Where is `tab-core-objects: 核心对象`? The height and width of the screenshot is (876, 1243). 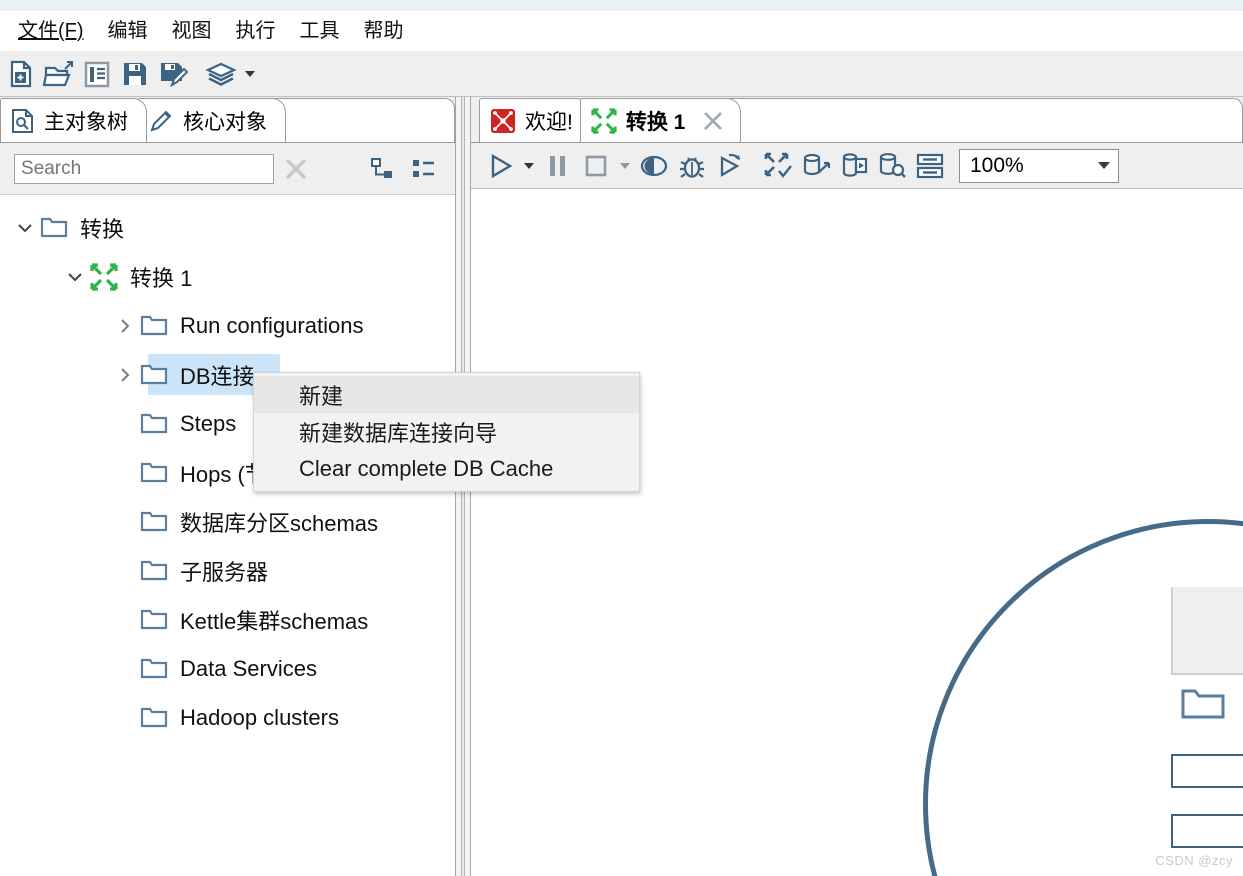 tab-core-objects: 核心对象 is located at coordinates (211, 120).